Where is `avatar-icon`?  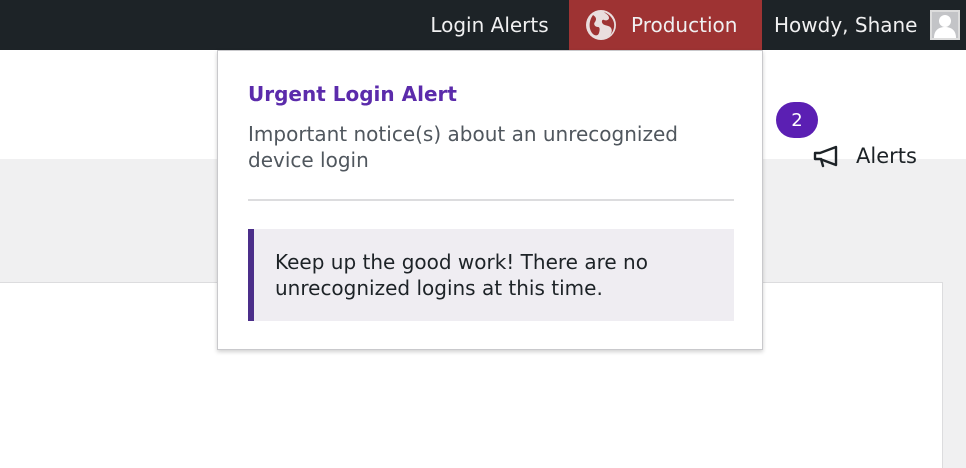
avatar-icon is located at coordinates (944, 25).